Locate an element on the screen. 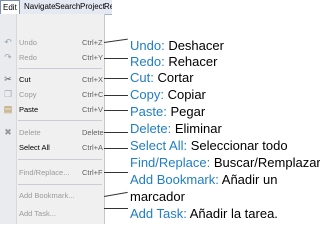 The width and height of the screenshot is (320, 240). delete-icon: ✖ is located at coordinates (8, 132).